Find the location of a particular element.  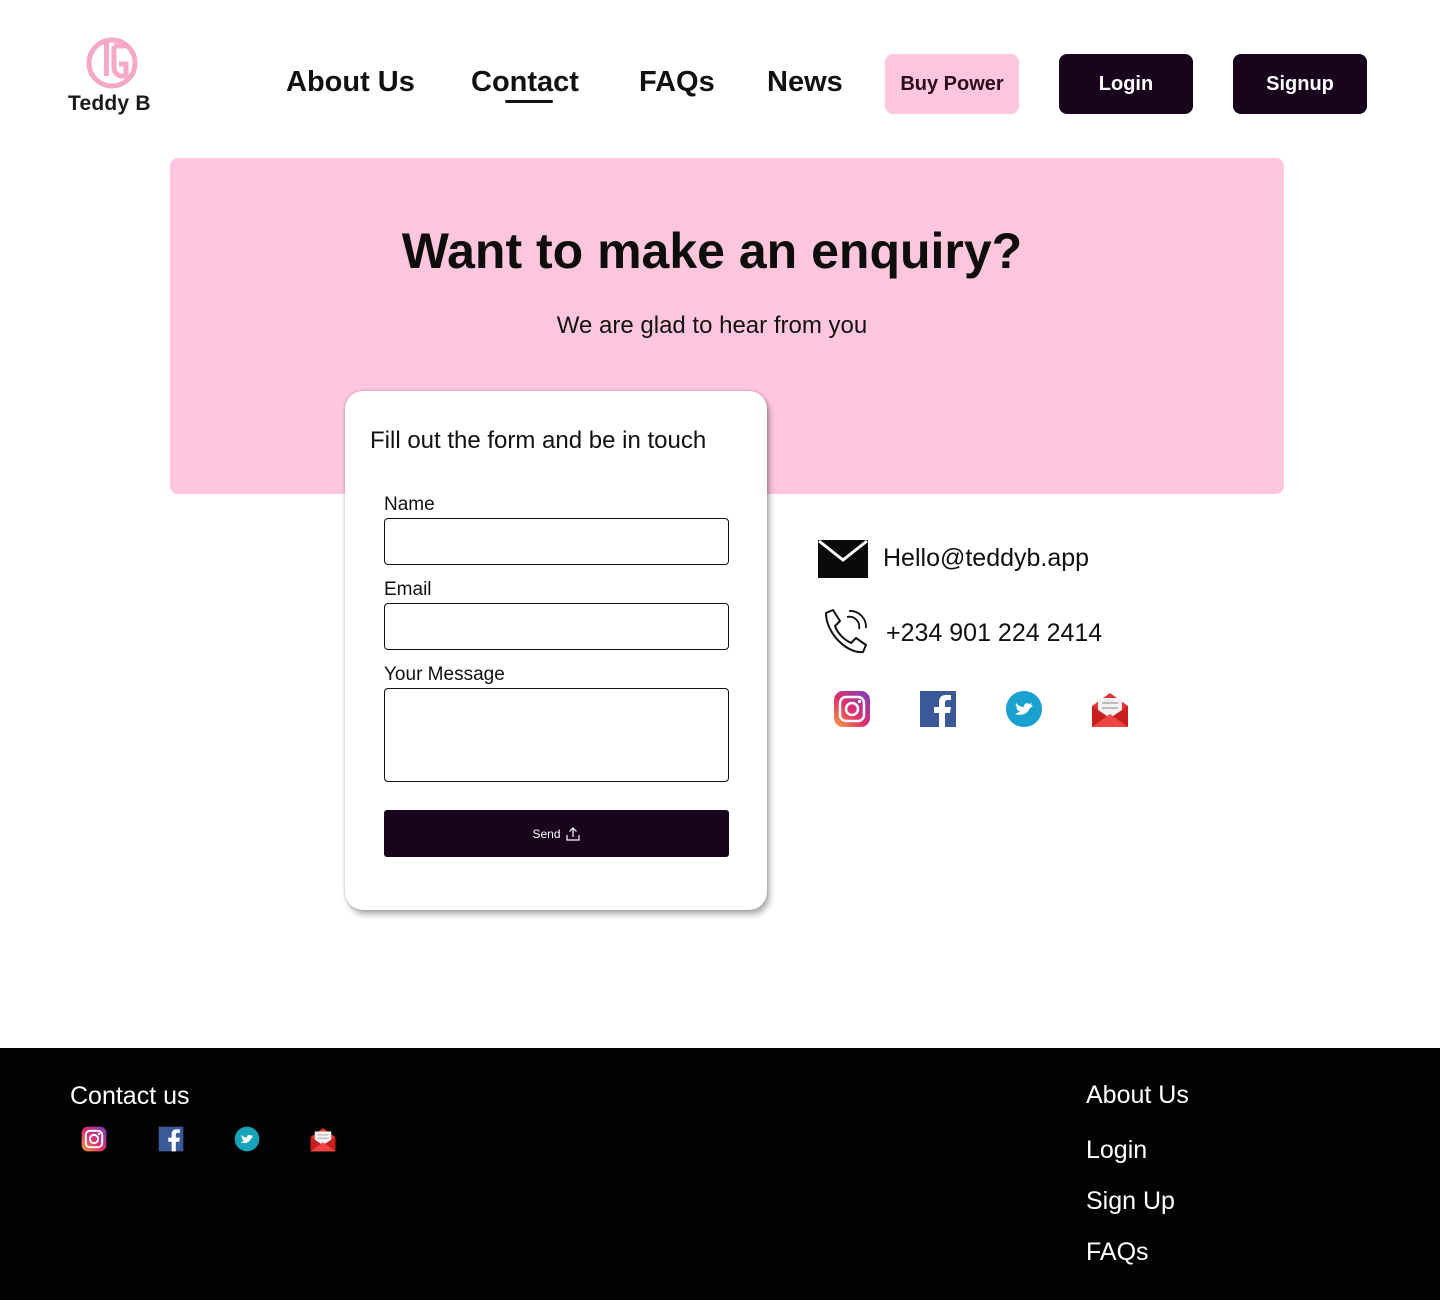

logo-icon is located at coordinates (112, 63).